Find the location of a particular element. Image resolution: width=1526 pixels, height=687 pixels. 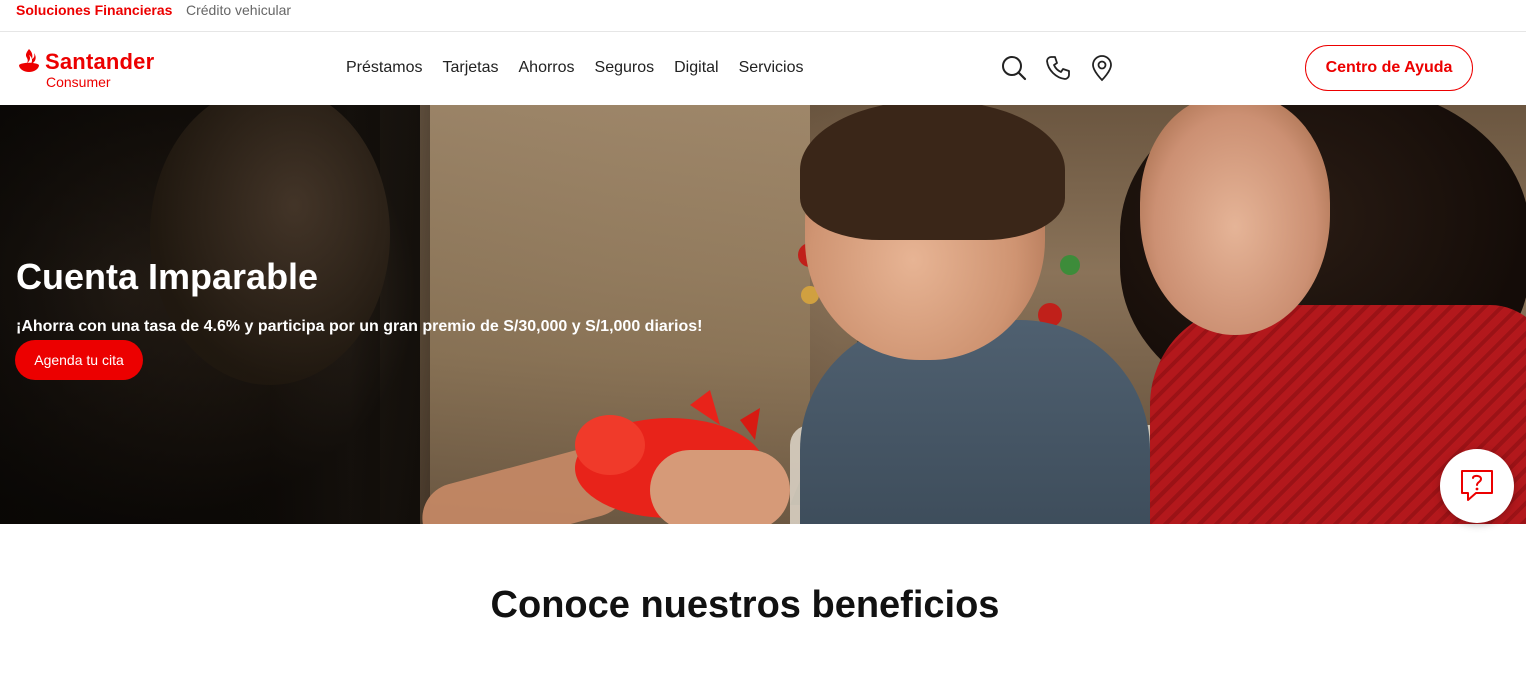

agenda-tu-cita-button: Agenda tu cita is located at coordinates (79, 360).